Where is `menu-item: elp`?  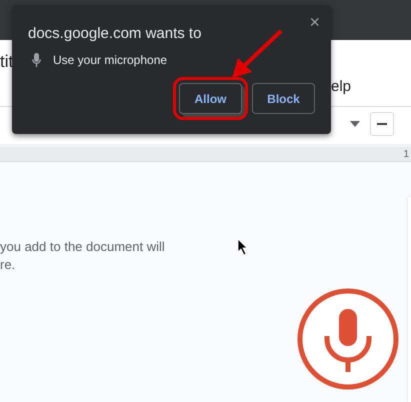
menu-item: elp is located at coordinates (341, 92).